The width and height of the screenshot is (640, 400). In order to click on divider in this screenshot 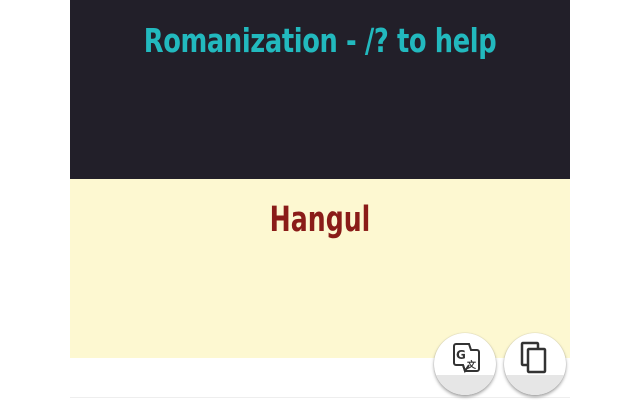, I will do `click(320, 397)`.